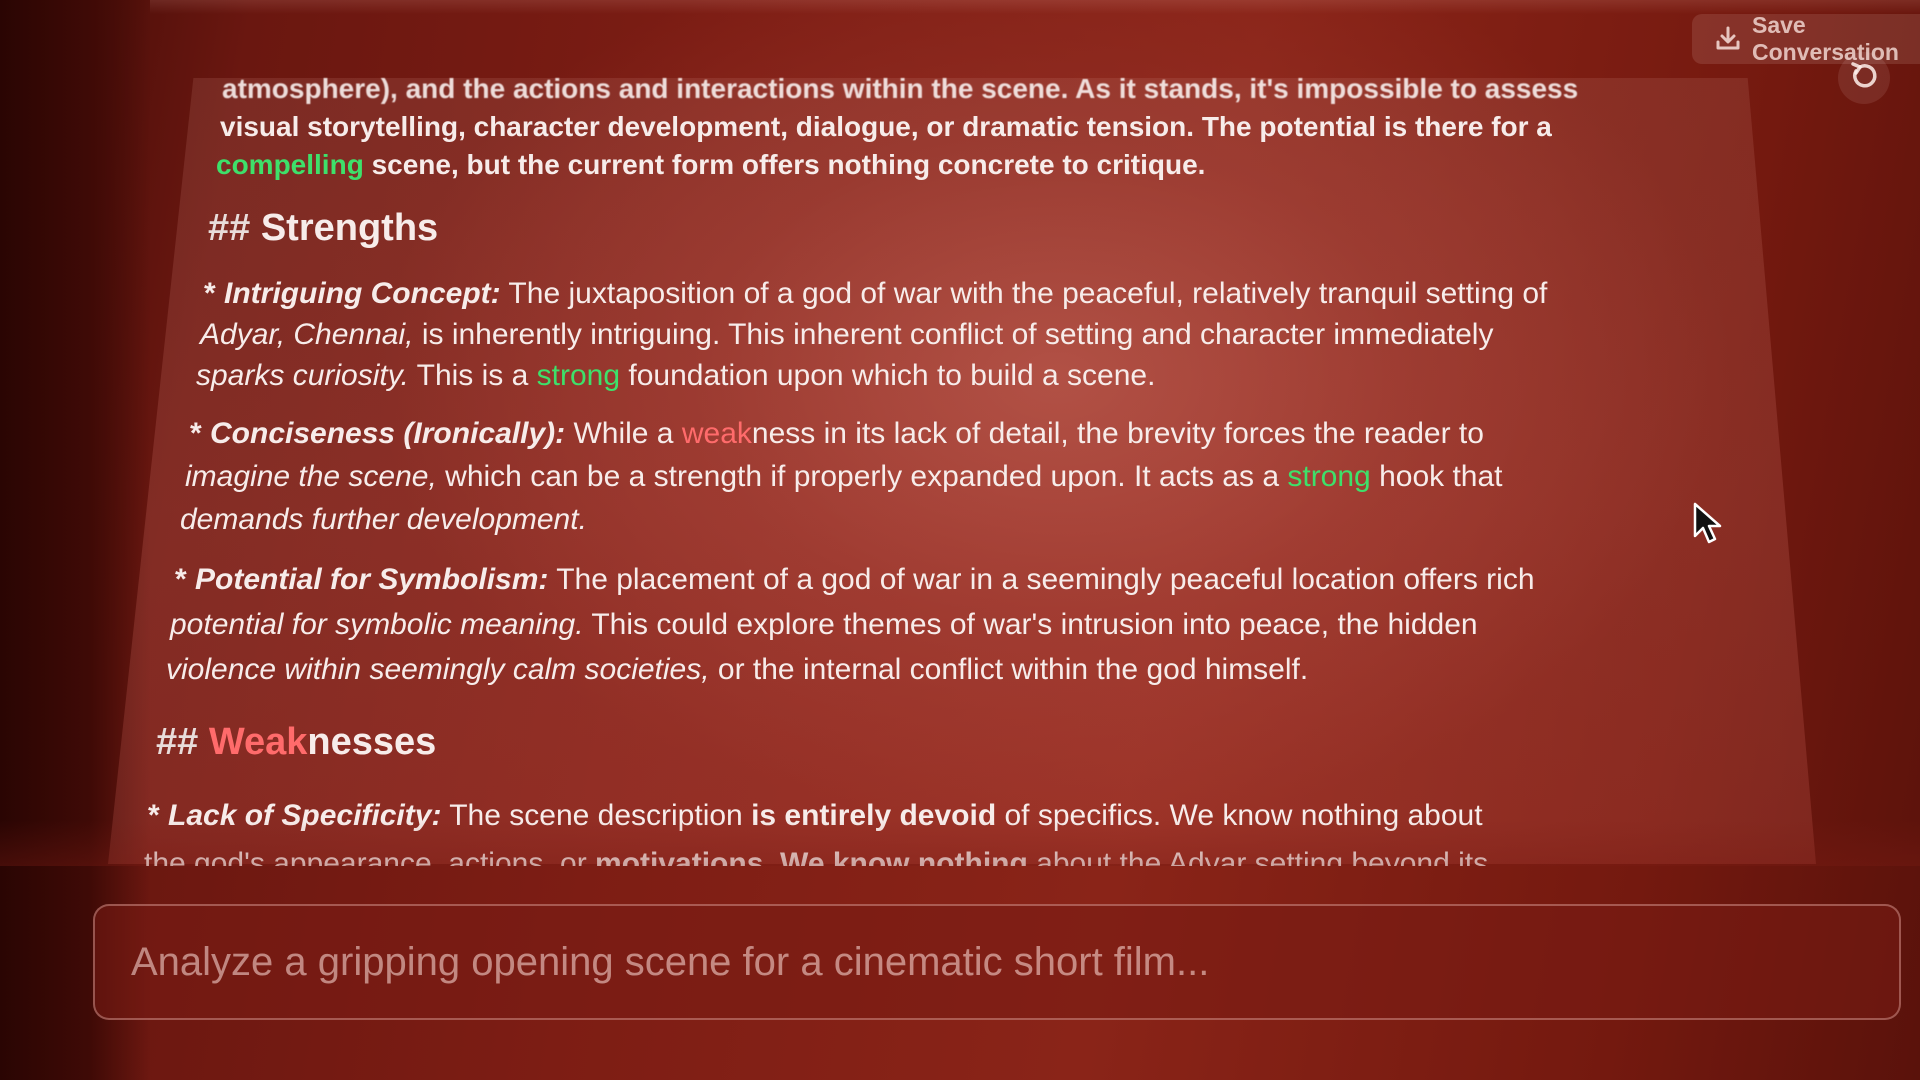 The width and height of the screenshot is (1920, 1080). What do you see at coordinates (323, 228) in the screenshot?
I see `strengths-heading: ## Strengths` at bounding box center [323, 228].